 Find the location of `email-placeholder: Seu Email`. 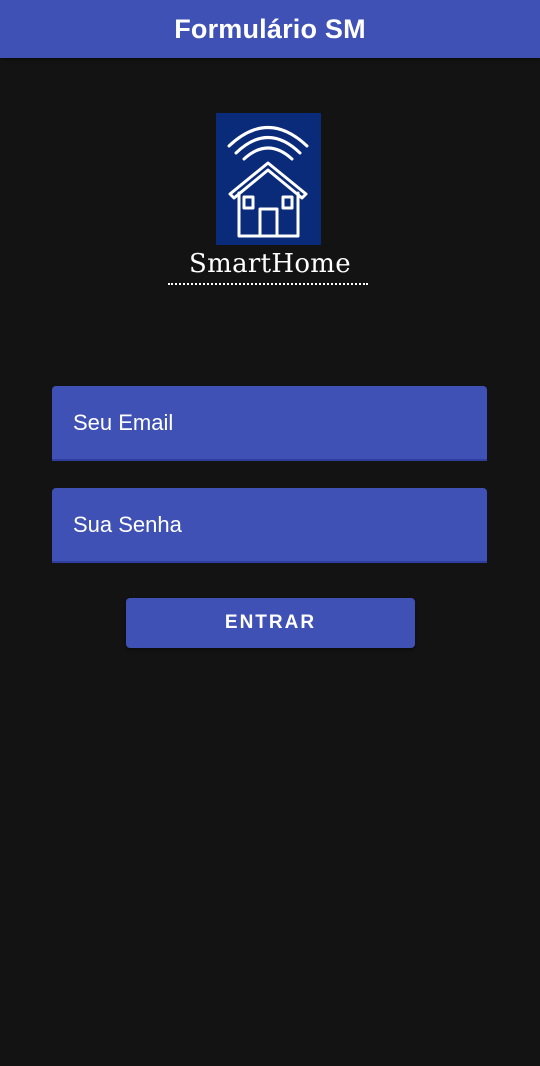

email-placeholder: Seu Email is located at coordinates (123, 422).